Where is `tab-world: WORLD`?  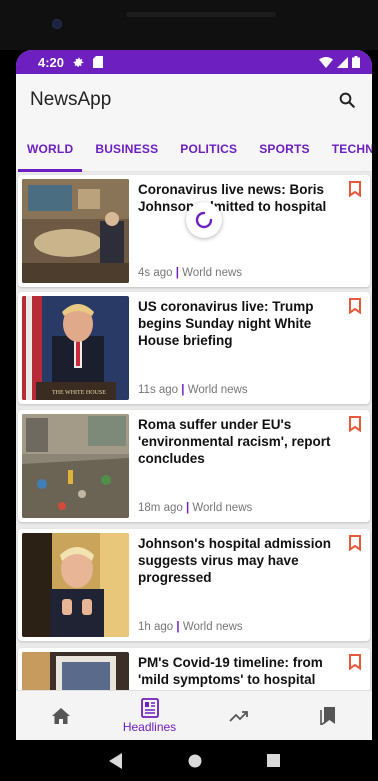
tab-world: WORLD is located at coordinates (50, 149).